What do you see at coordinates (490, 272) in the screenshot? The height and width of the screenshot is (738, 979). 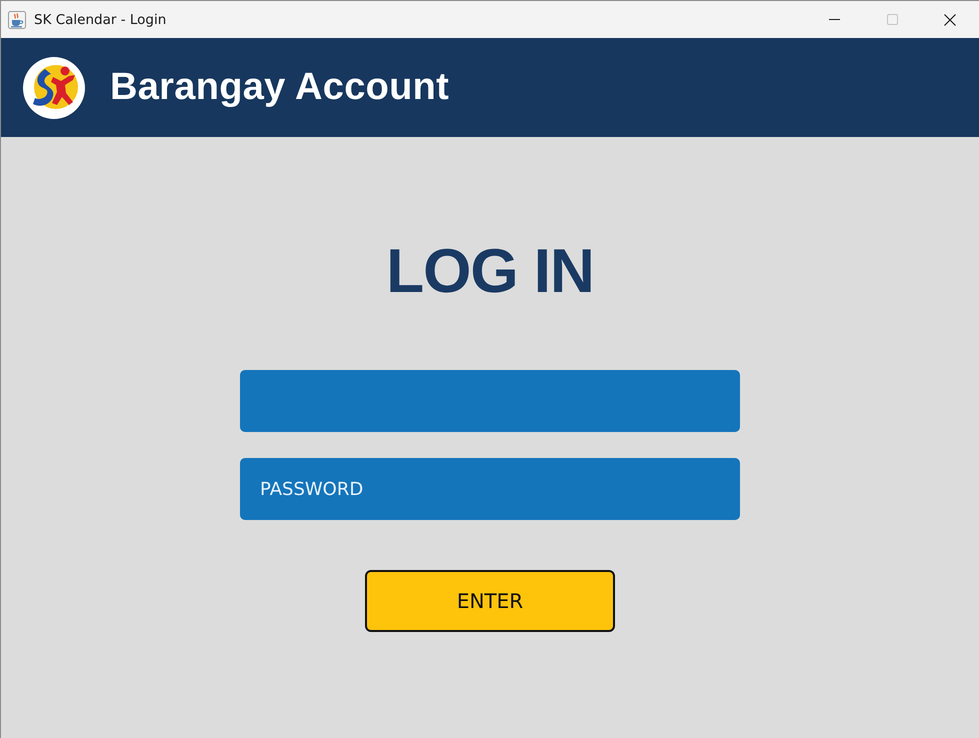 I see `login-heading: LOG IN` at bounding box center [490, 272].